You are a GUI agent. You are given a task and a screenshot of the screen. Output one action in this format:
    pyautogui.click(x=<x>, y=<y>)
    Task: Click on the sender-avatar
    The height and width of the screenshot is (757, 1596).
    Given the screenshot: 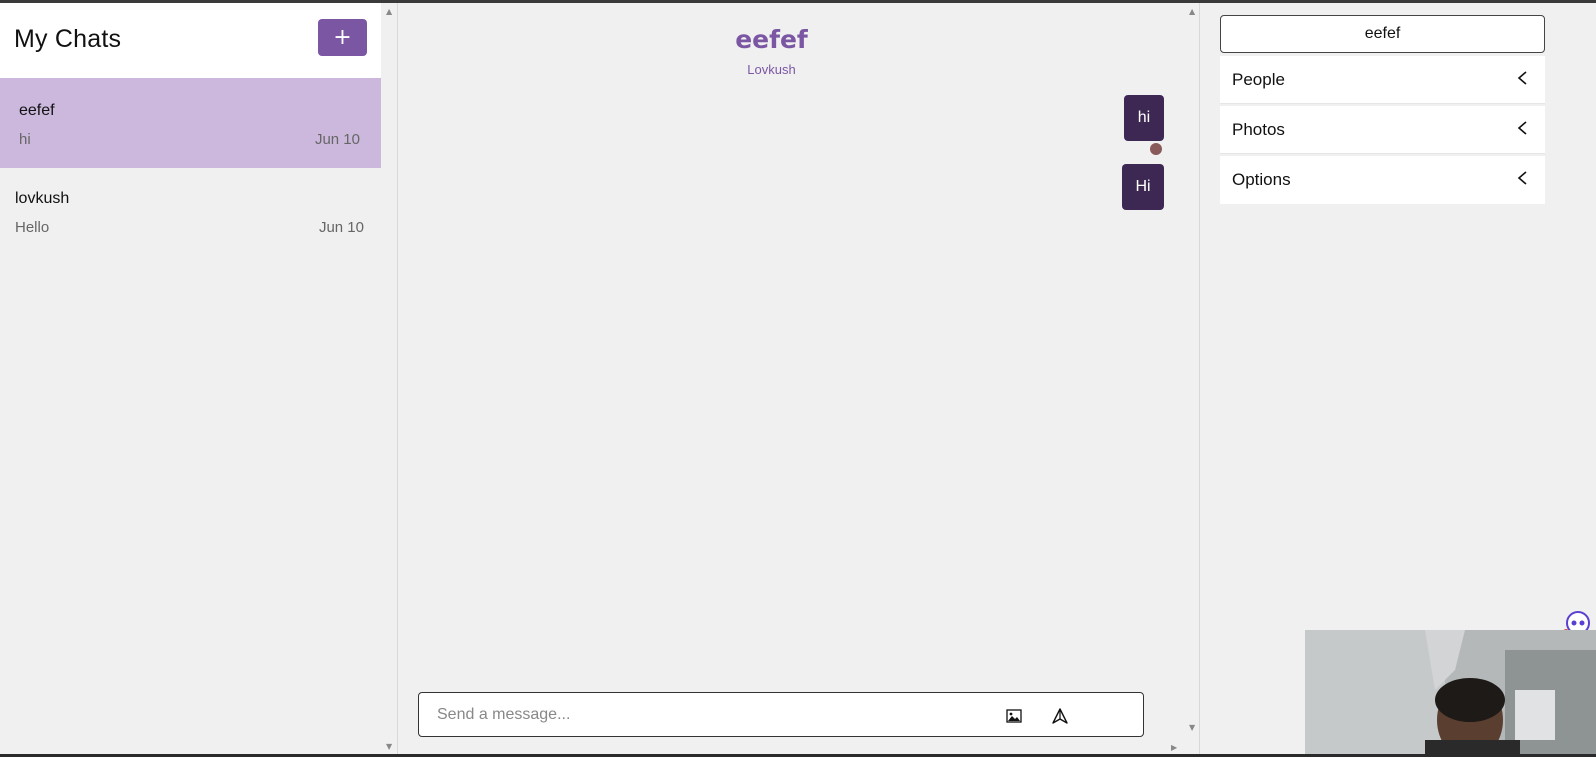 What is the action you would take?
    pyautogui.click(x=1156, y=149)
    